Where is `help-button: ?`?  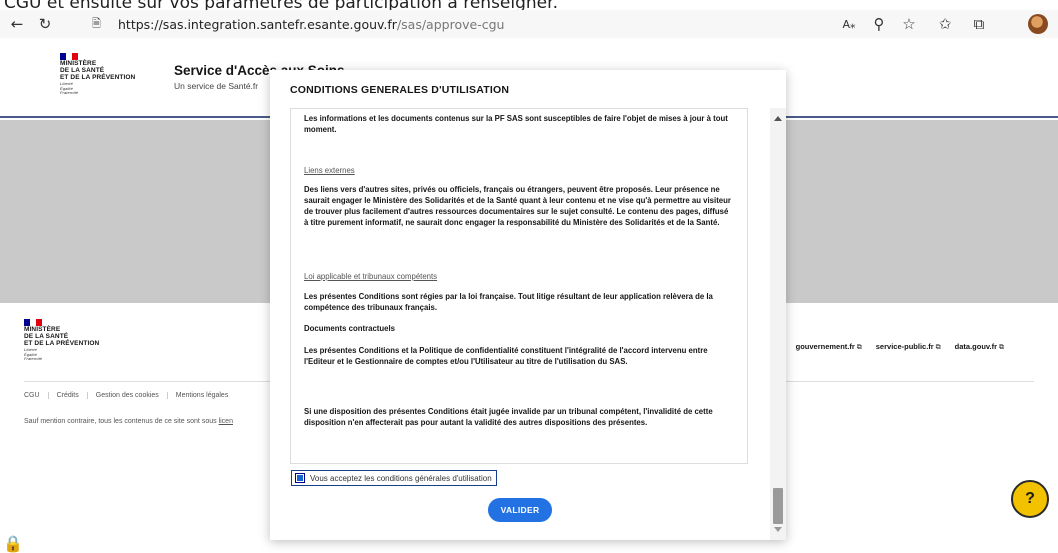
help-button: ? is located at coordinates (1030, 499).